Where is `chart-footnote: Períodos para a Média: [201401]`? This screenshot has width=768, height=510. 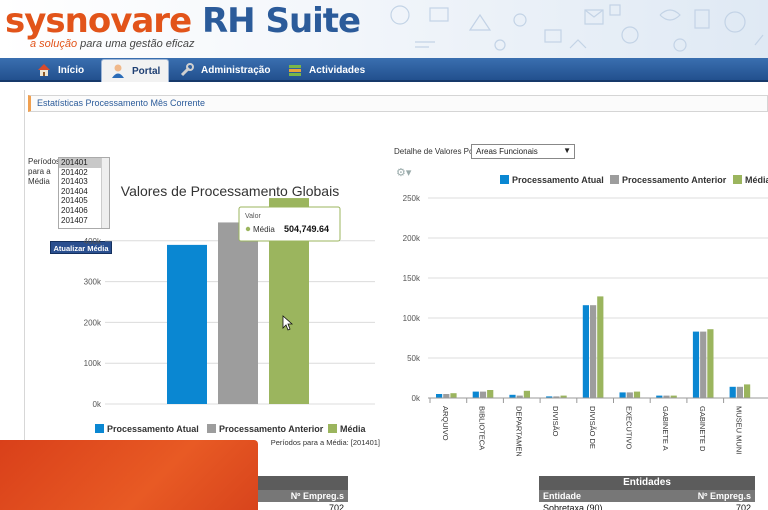 chart-footnote: Períodos para a Média: [201401] is located at coordinates (325, 442).